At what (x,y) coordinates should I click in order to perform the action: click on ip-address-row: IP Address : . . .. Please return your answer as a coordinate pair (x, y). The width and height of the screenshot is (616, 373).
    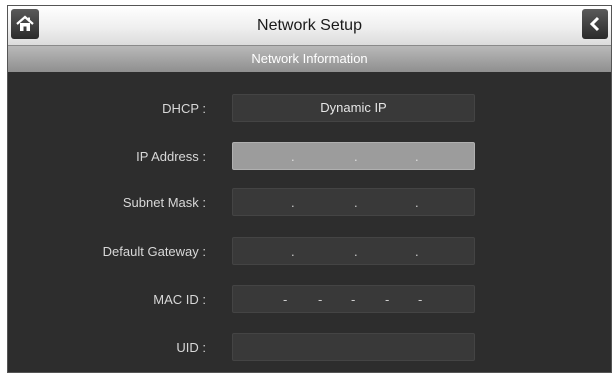
    Looking at the image, I should click on (309, 157).